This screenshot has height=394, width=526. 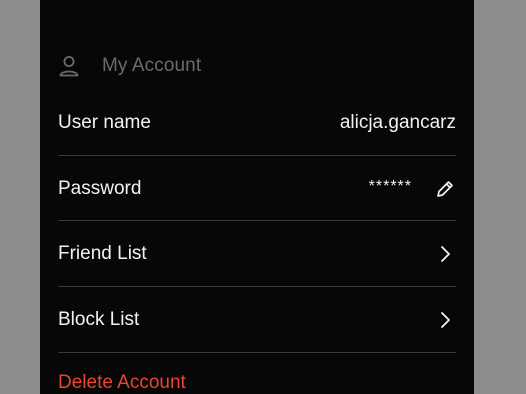 What do you see at coordinates (390, 186) in the screenshot?
I see `password-masked-value: ******` at bounding box center [390, 186].